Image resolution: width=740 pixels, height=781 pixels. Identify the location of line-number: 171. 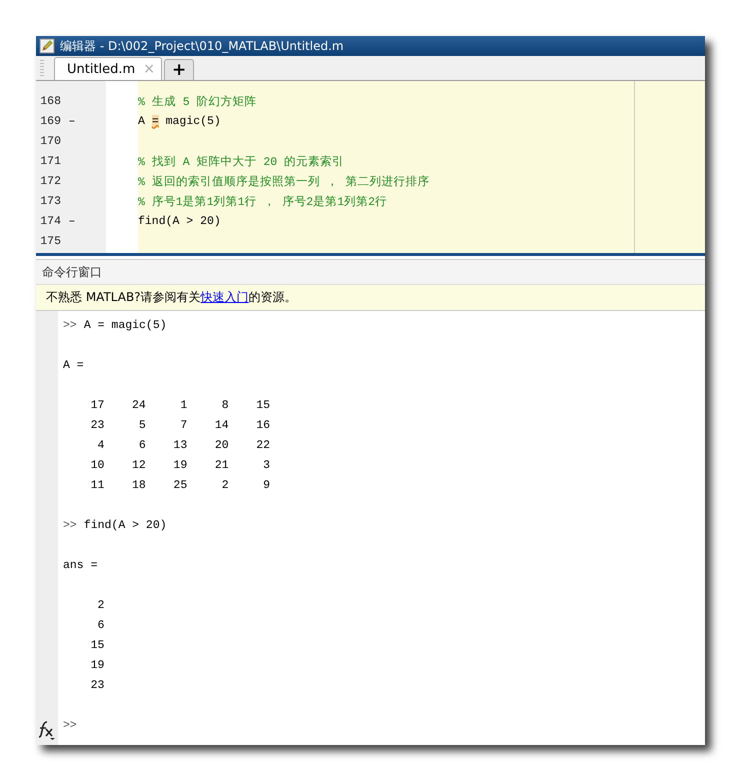
(50, 161).